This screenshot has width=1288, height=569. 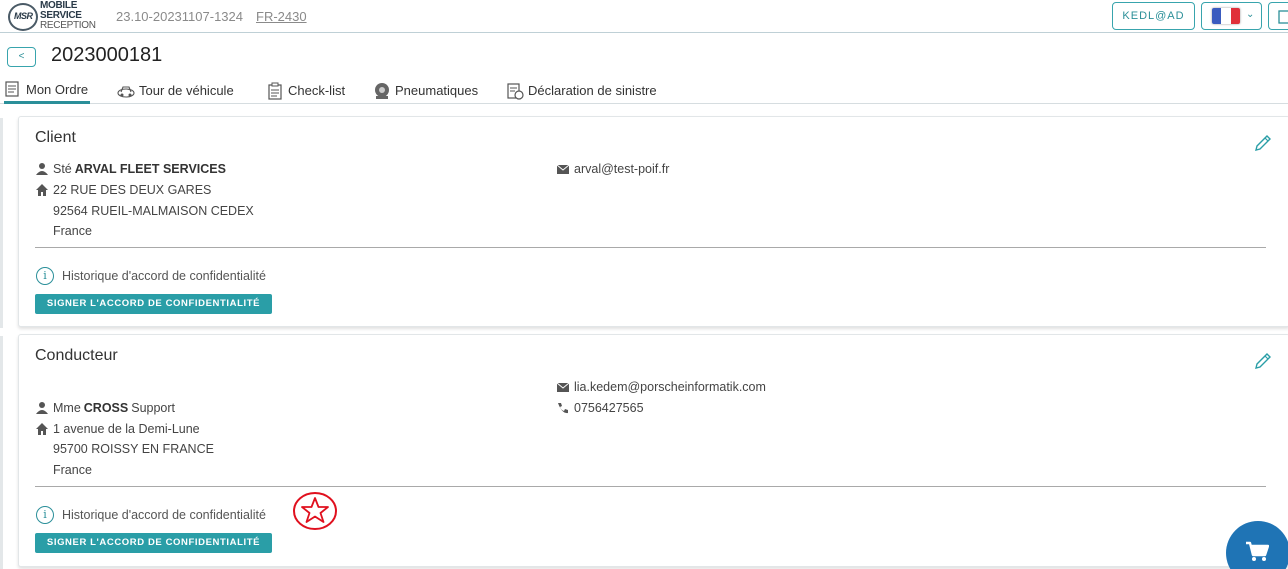 What do you see at coordinates (55, 137) in the screenshot?
I see `client-card-title: Client` at bounding box center [55, 137].